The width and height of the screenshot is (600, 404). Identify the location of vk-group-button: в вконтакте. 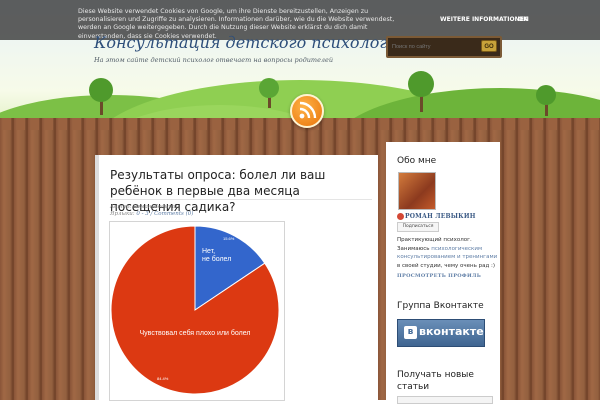
(441, 333).